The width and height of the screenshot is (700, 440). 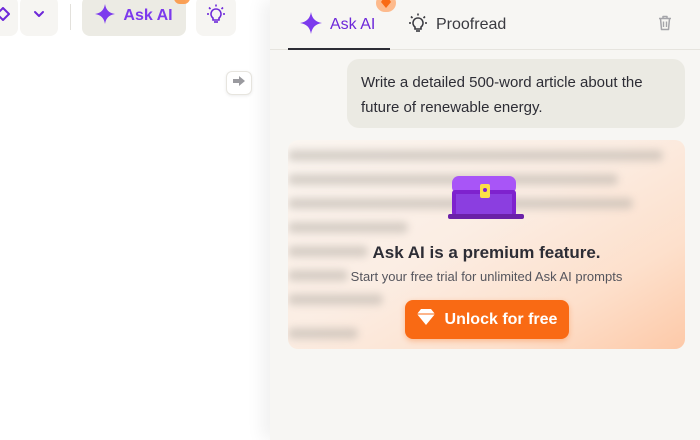 I want to click on proofread-toolbar-button, so click(x=216, y=18).